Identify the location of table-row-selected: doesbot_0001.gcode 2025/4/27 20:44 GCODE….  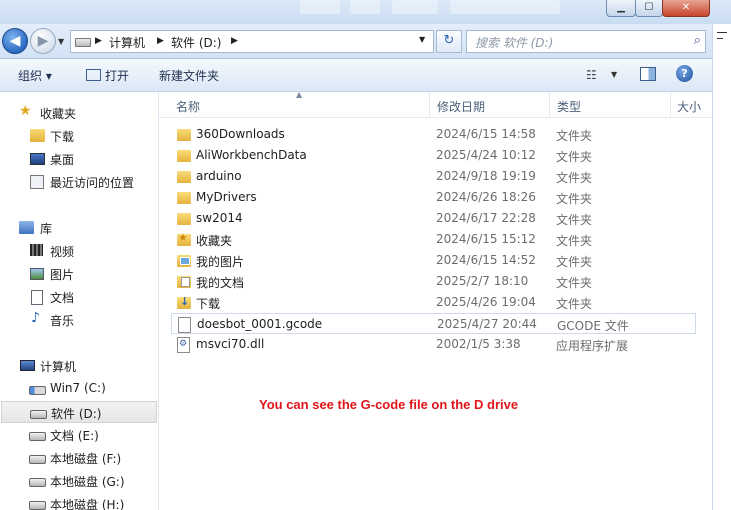
(433, 323).